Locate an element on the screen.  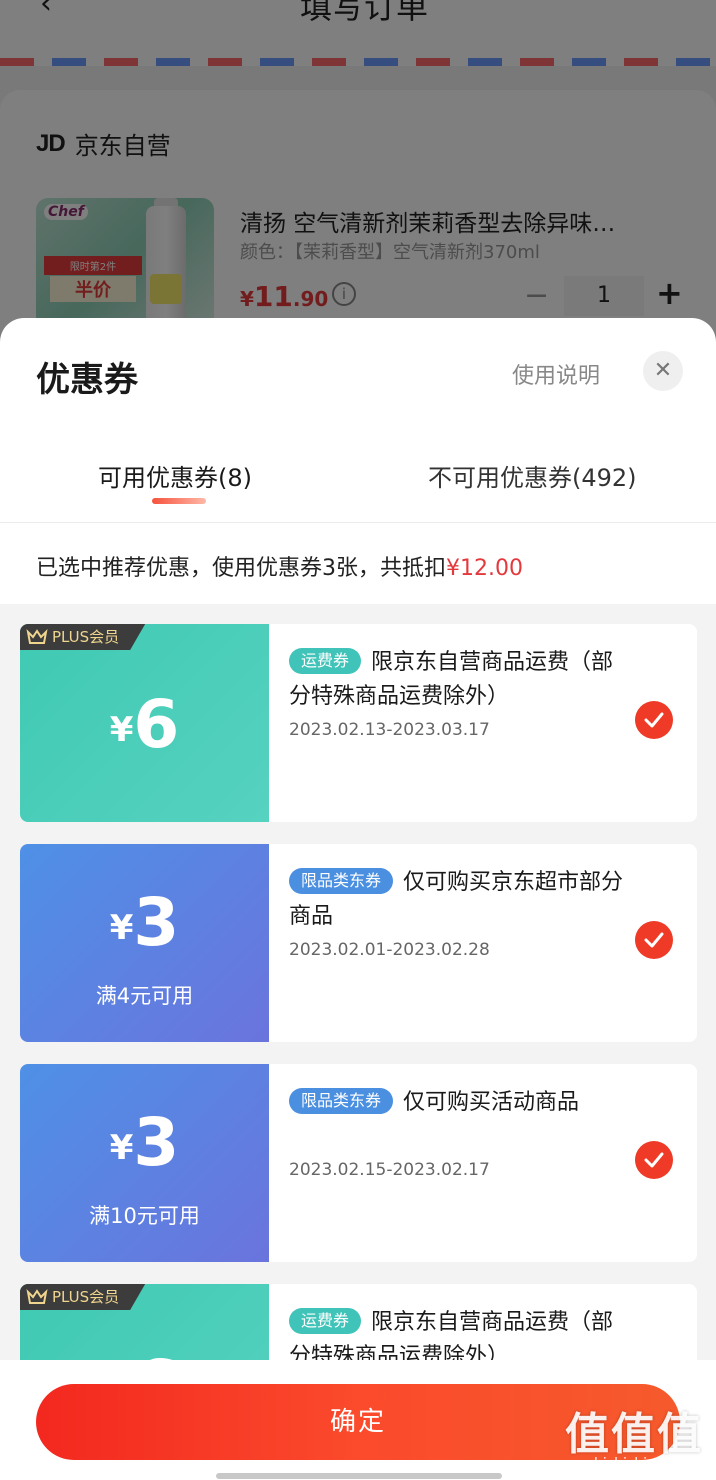
home-indicator is located at coordinates (359, 1476).